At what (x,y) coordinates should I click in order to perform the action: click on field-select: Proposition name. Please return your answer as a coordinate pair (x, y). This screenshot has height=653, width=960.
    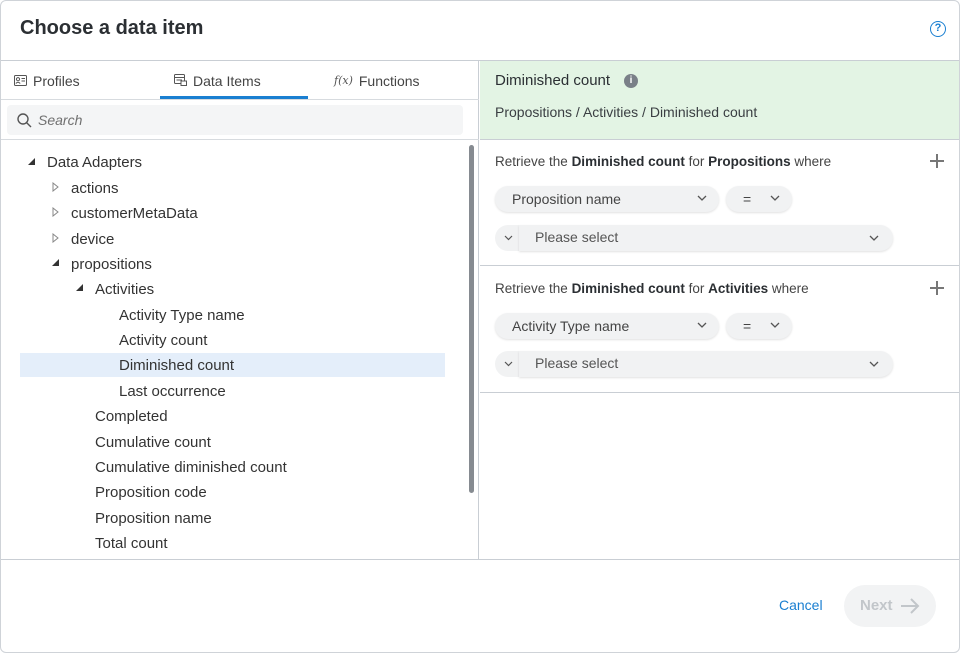
    Looking at the image, I should click on (607, 199).